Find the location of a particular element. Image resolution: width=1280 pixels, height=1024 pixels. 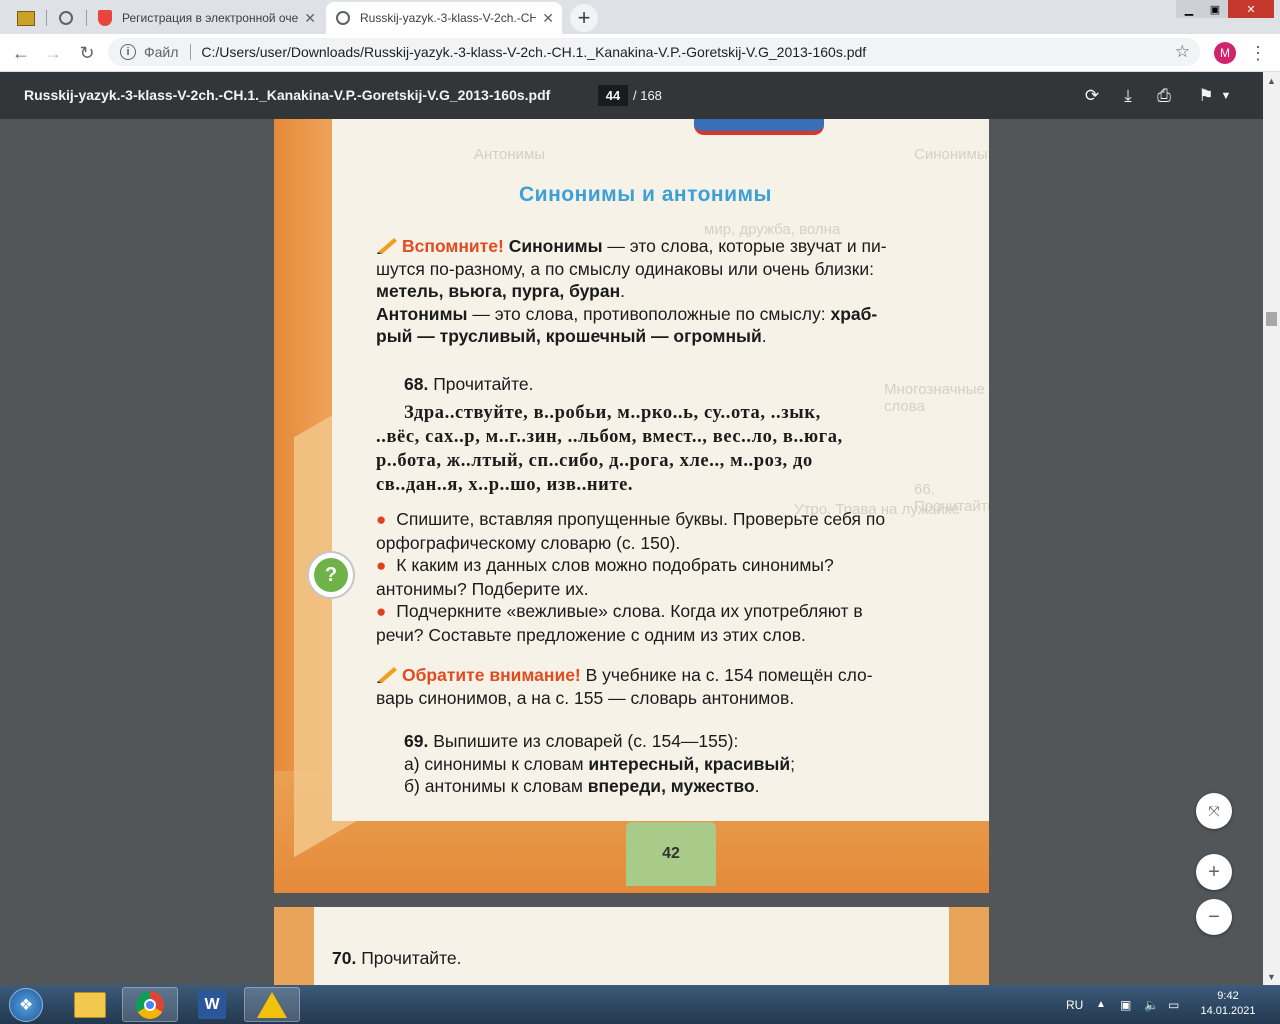

ex69-b-words: впереди, мужество is located at coordinates (671, 786).